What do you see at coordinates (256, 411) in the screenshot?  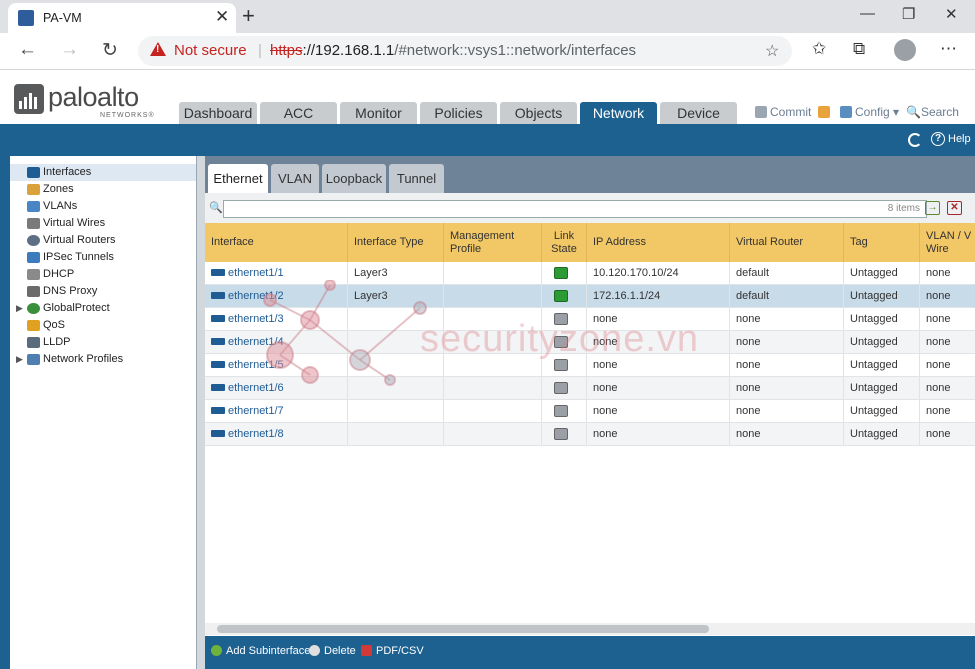 I see `interface-link: ethernet1/7` at bounding box center [256, 411].